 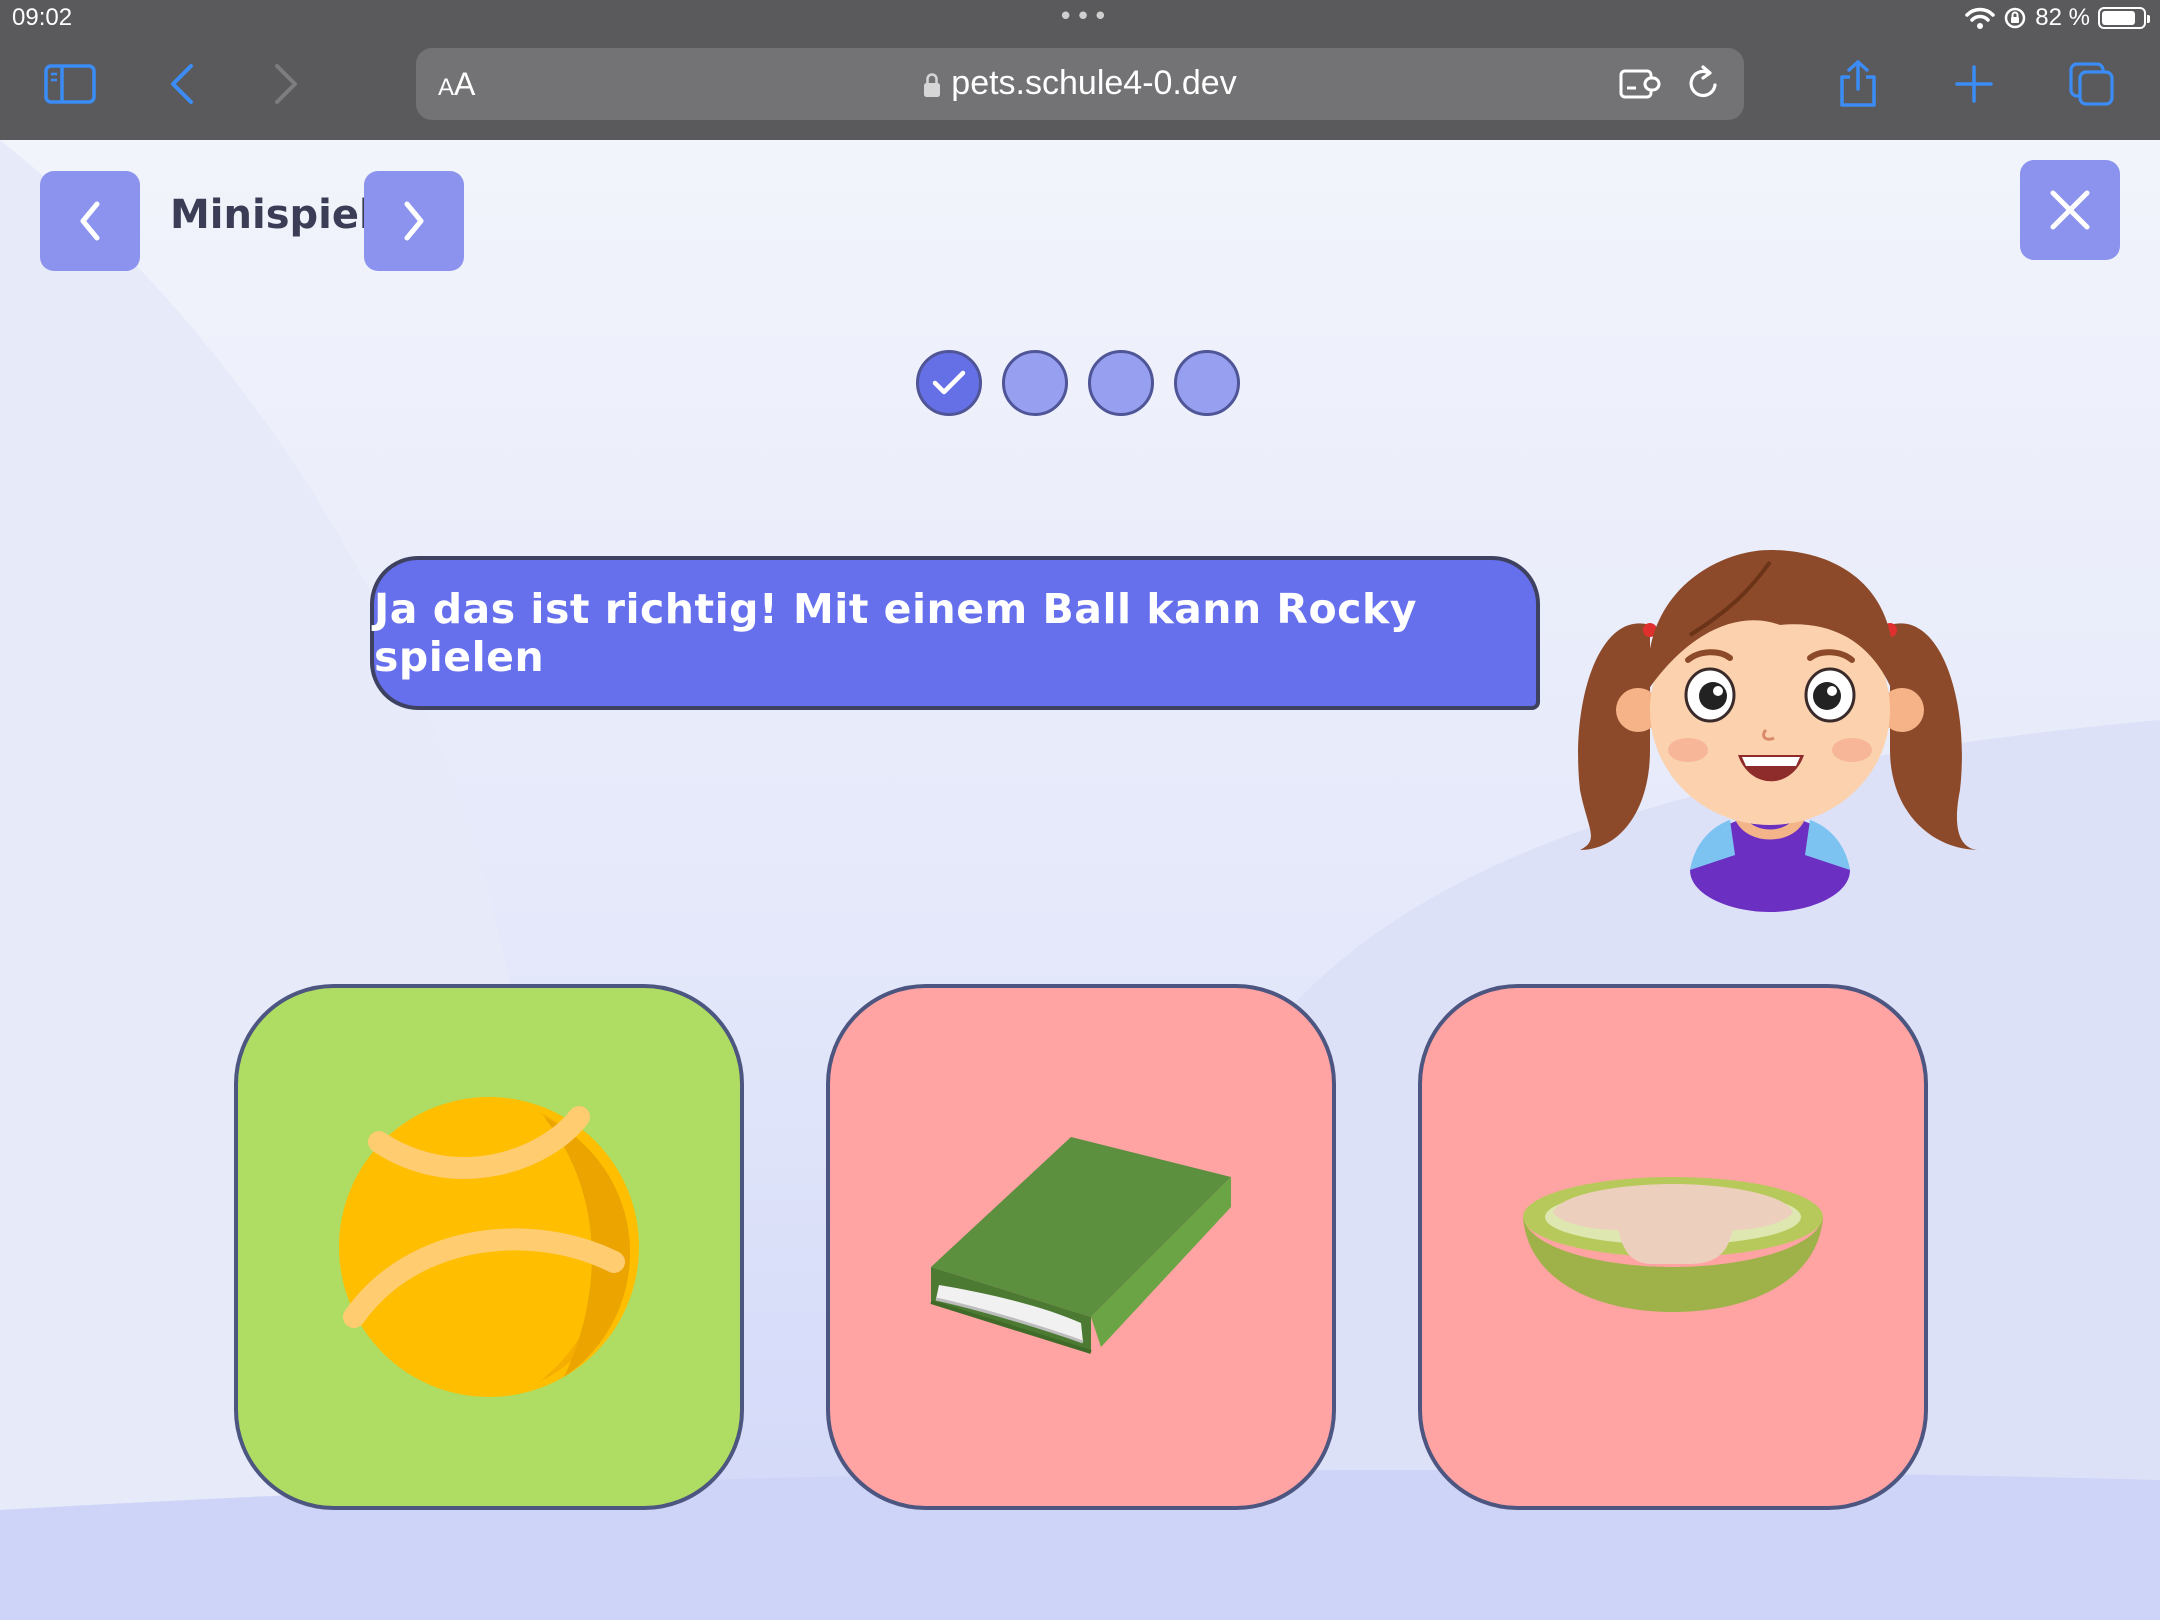 I want to click on answer-card-book, so click(x=1081, y=1247).